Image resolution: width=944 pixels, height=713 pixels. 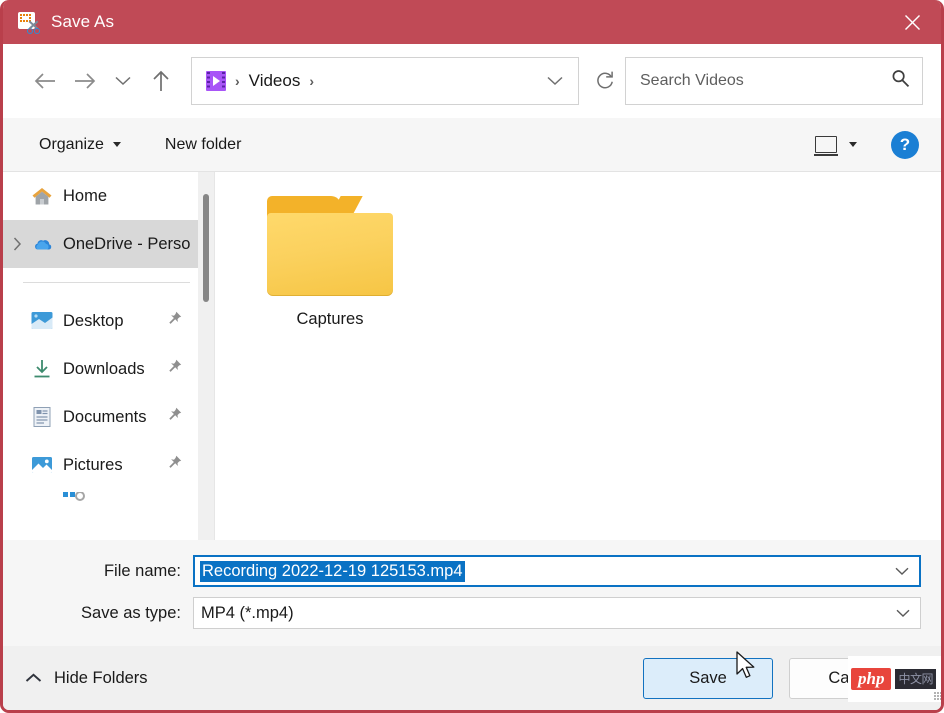 I want to click on sidebar-scrollbar, so click(x=206, y=356).